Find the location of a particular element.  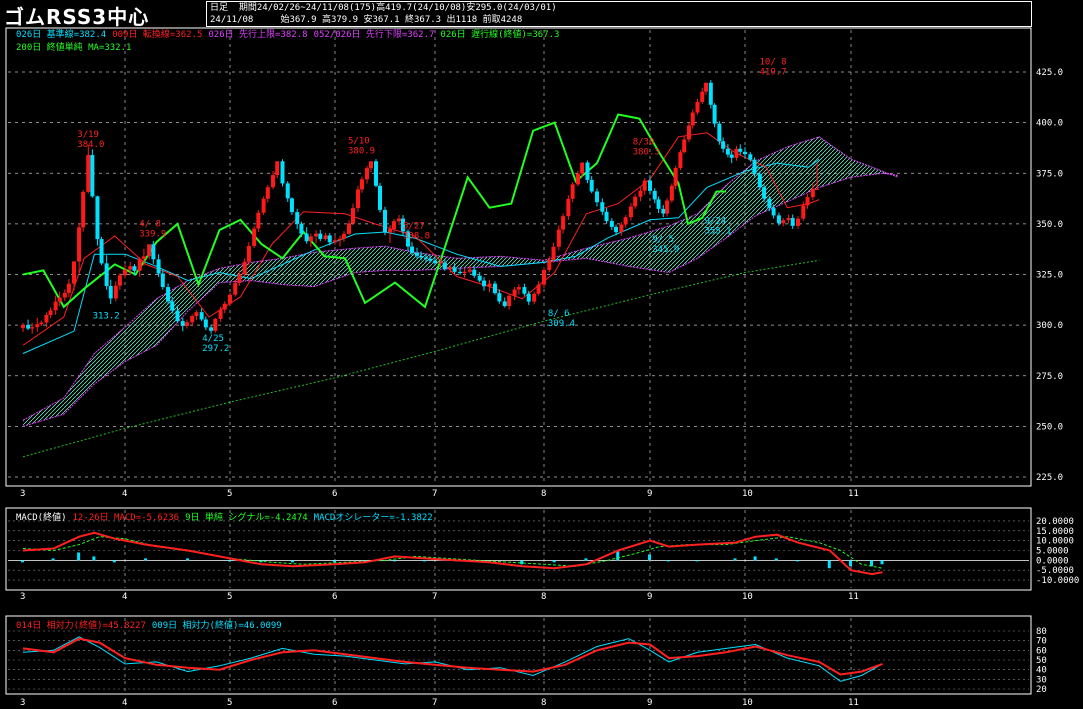

legend-entry: 9日 単純 シグナル=-4.2474 is located at coordinates (246, 518).